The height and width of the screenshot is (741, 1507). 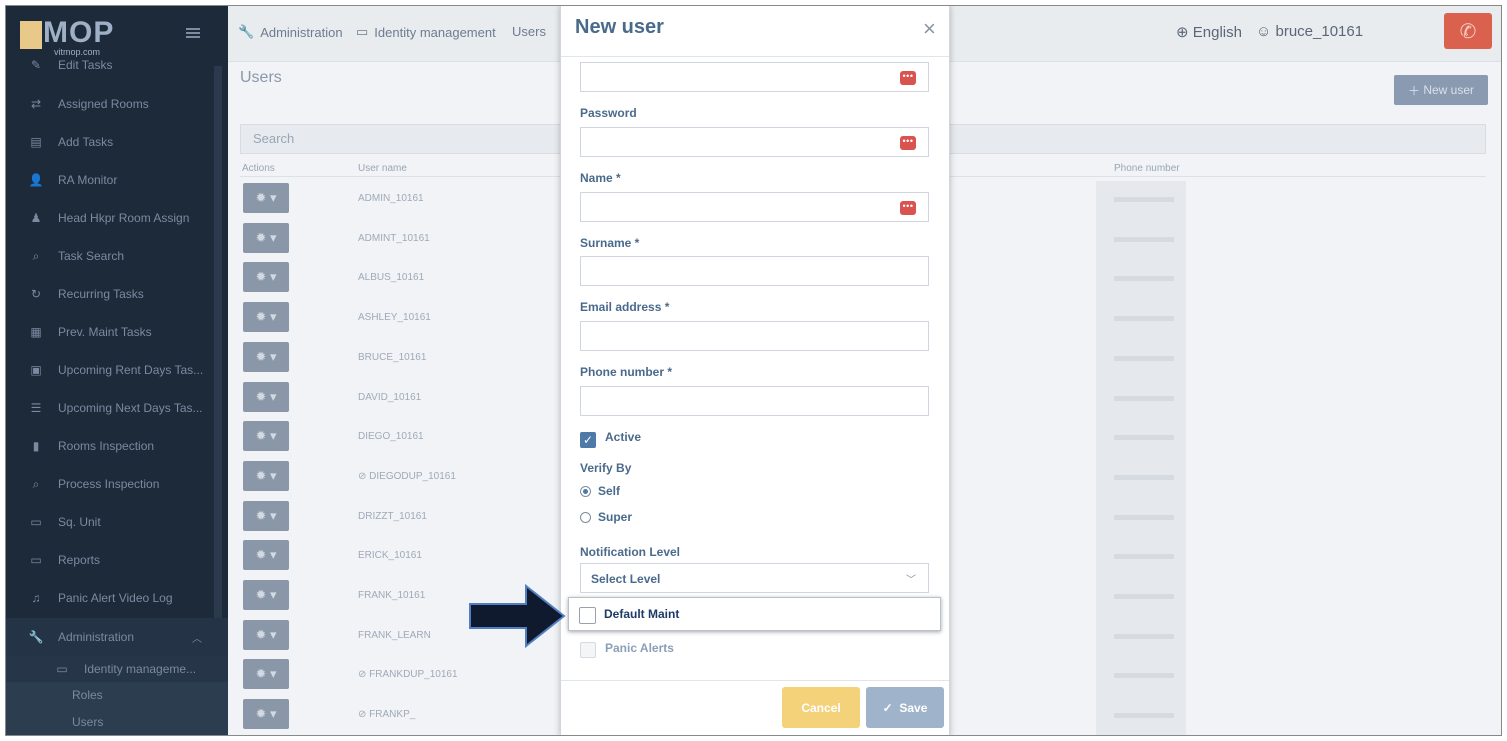 I want to click on language-selector: ⊕ English, so click(x=1209, y=32).